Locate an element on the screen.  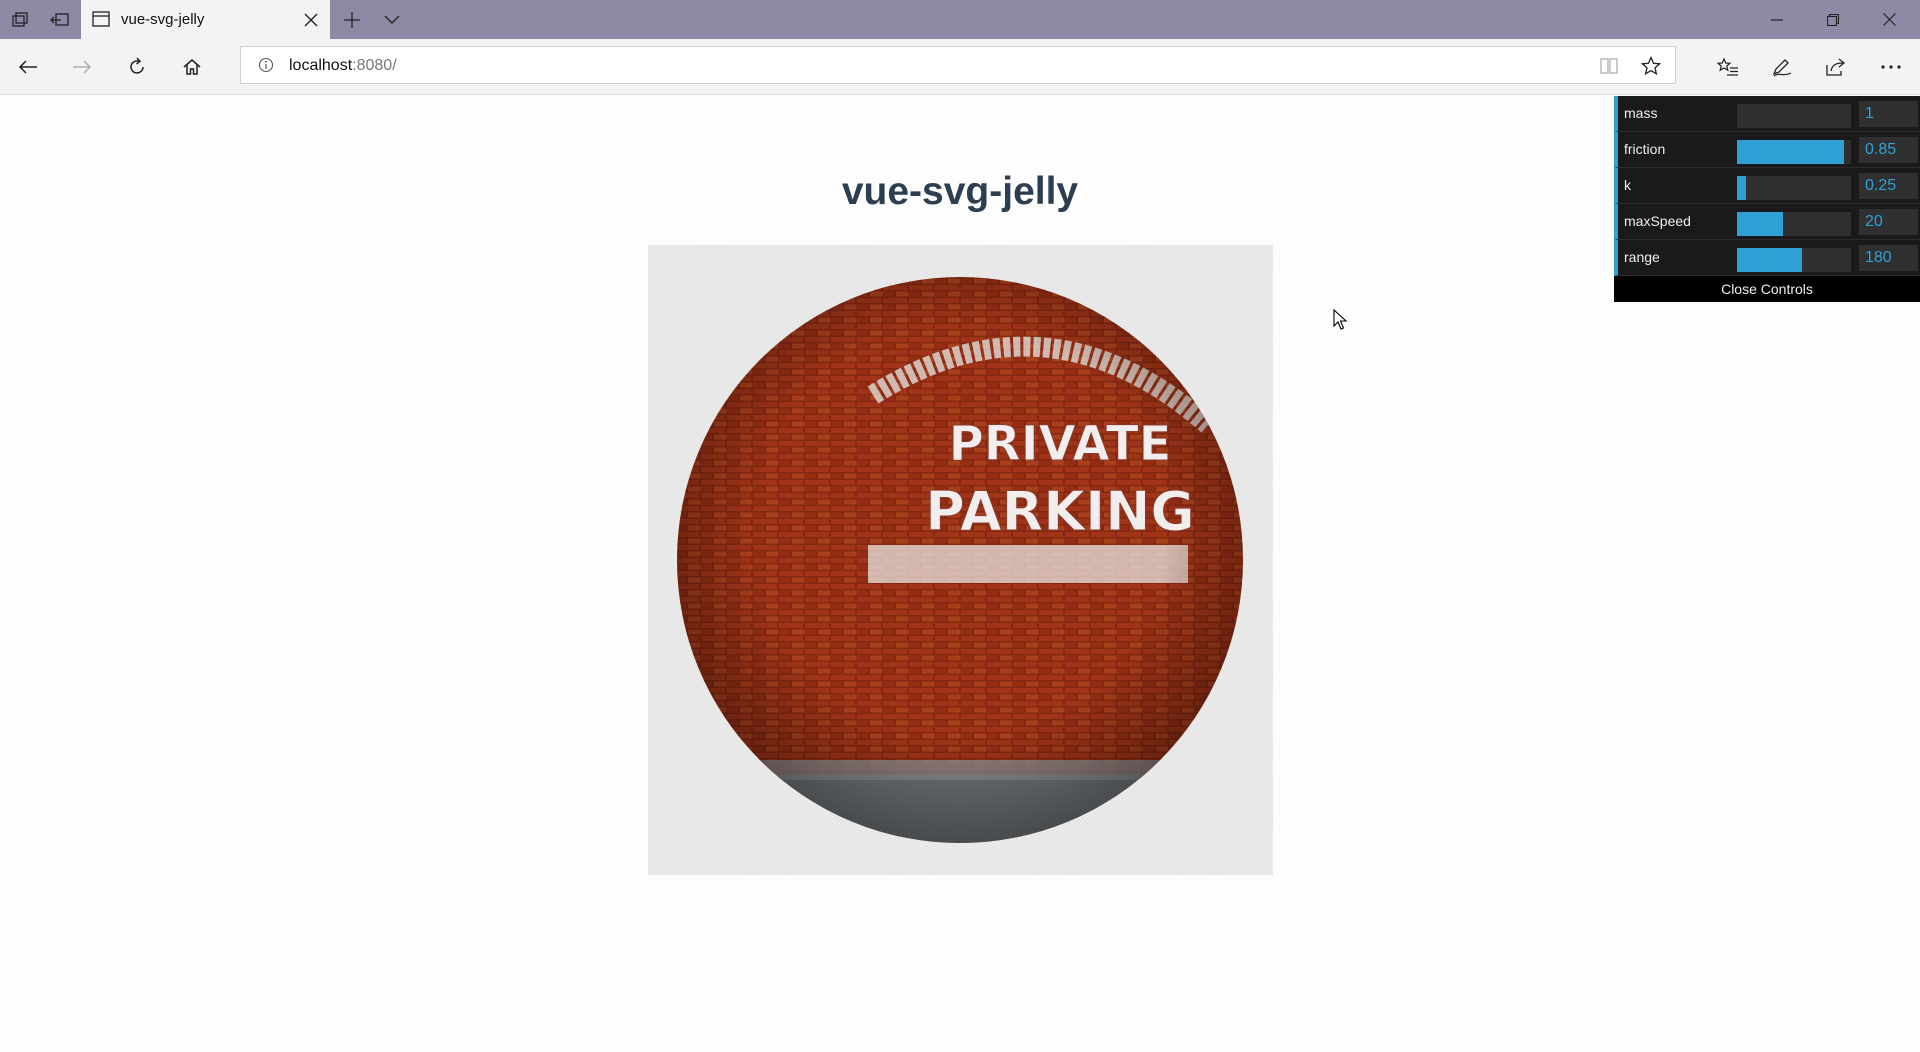
control-row-range: range 180 is located at coordinates (1767, 258).